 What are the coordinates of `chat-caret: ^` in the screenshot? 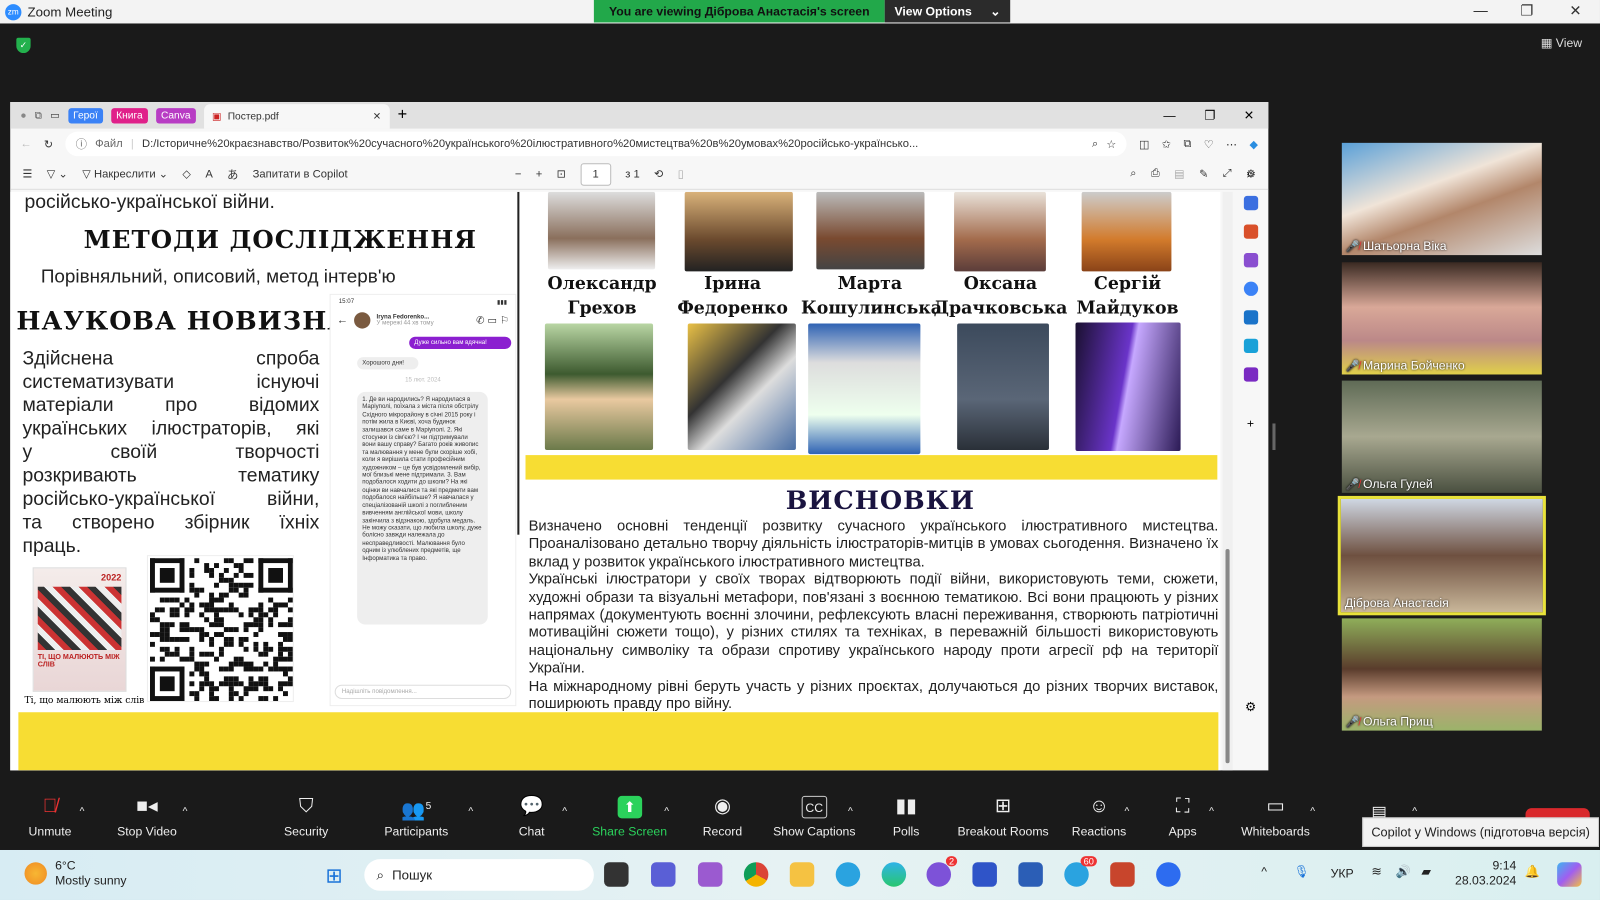 It's located at (564, 811).